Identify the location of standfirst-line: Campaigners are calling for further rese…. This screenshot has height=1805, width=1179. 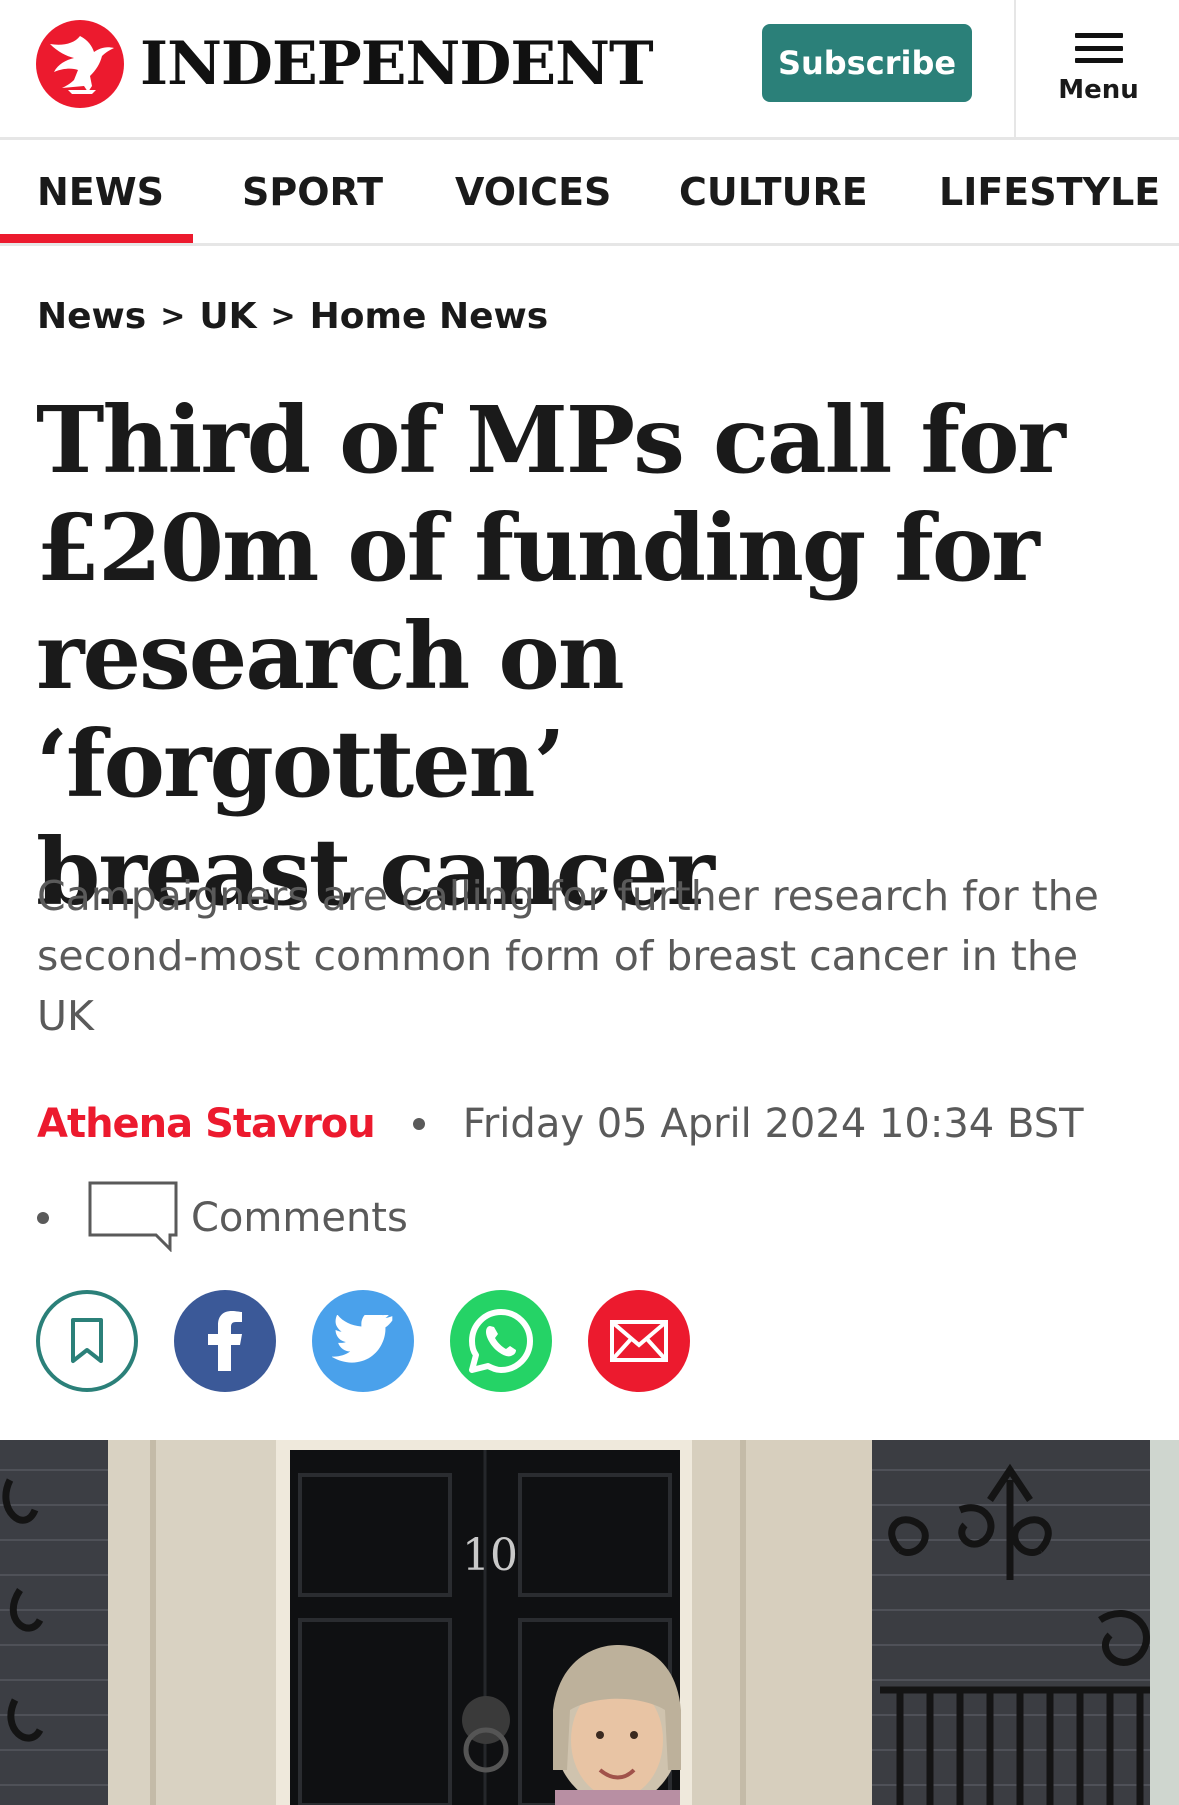
(568, 896).